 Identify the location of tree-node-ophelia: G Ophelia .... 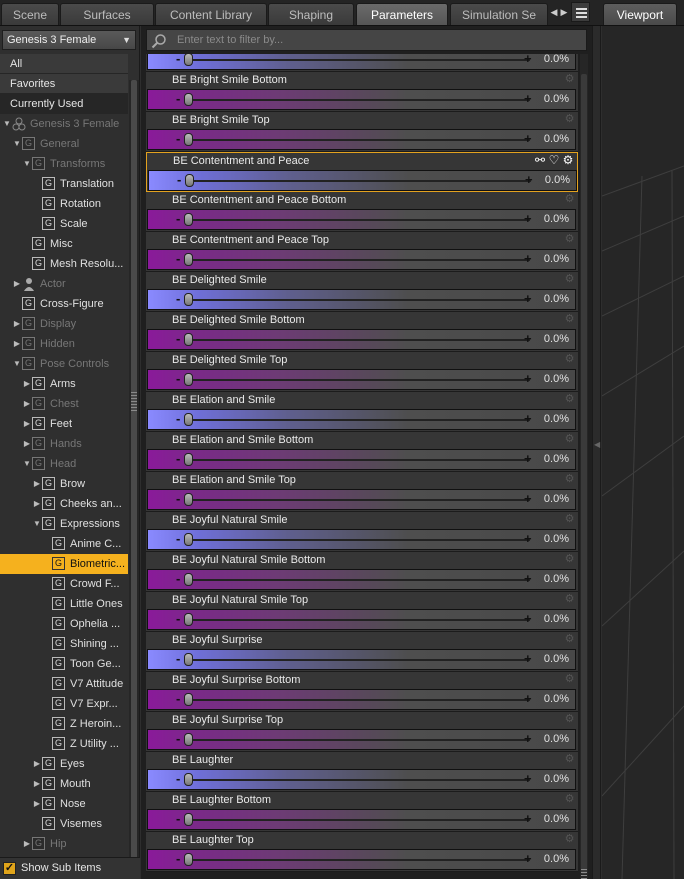
(64, 624).